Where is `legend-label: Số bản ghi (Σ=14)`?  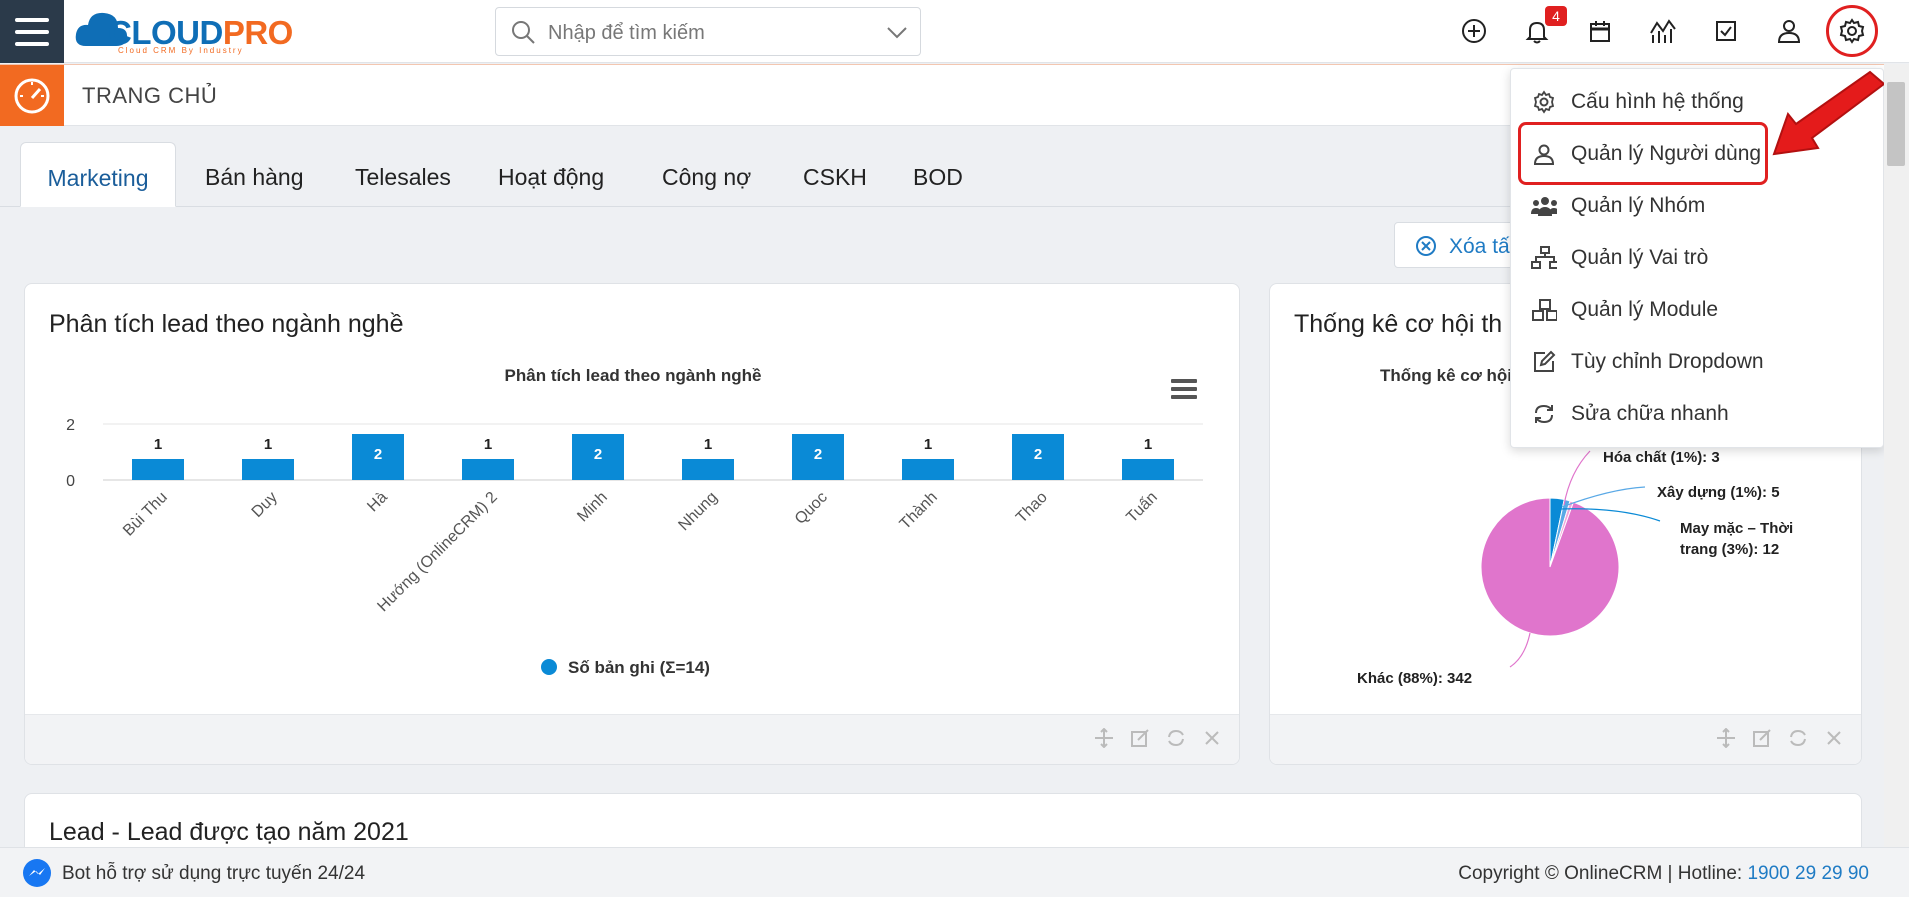 legend-label: Số bản ghi (Σ=14) is located at coordinates (639, 667).